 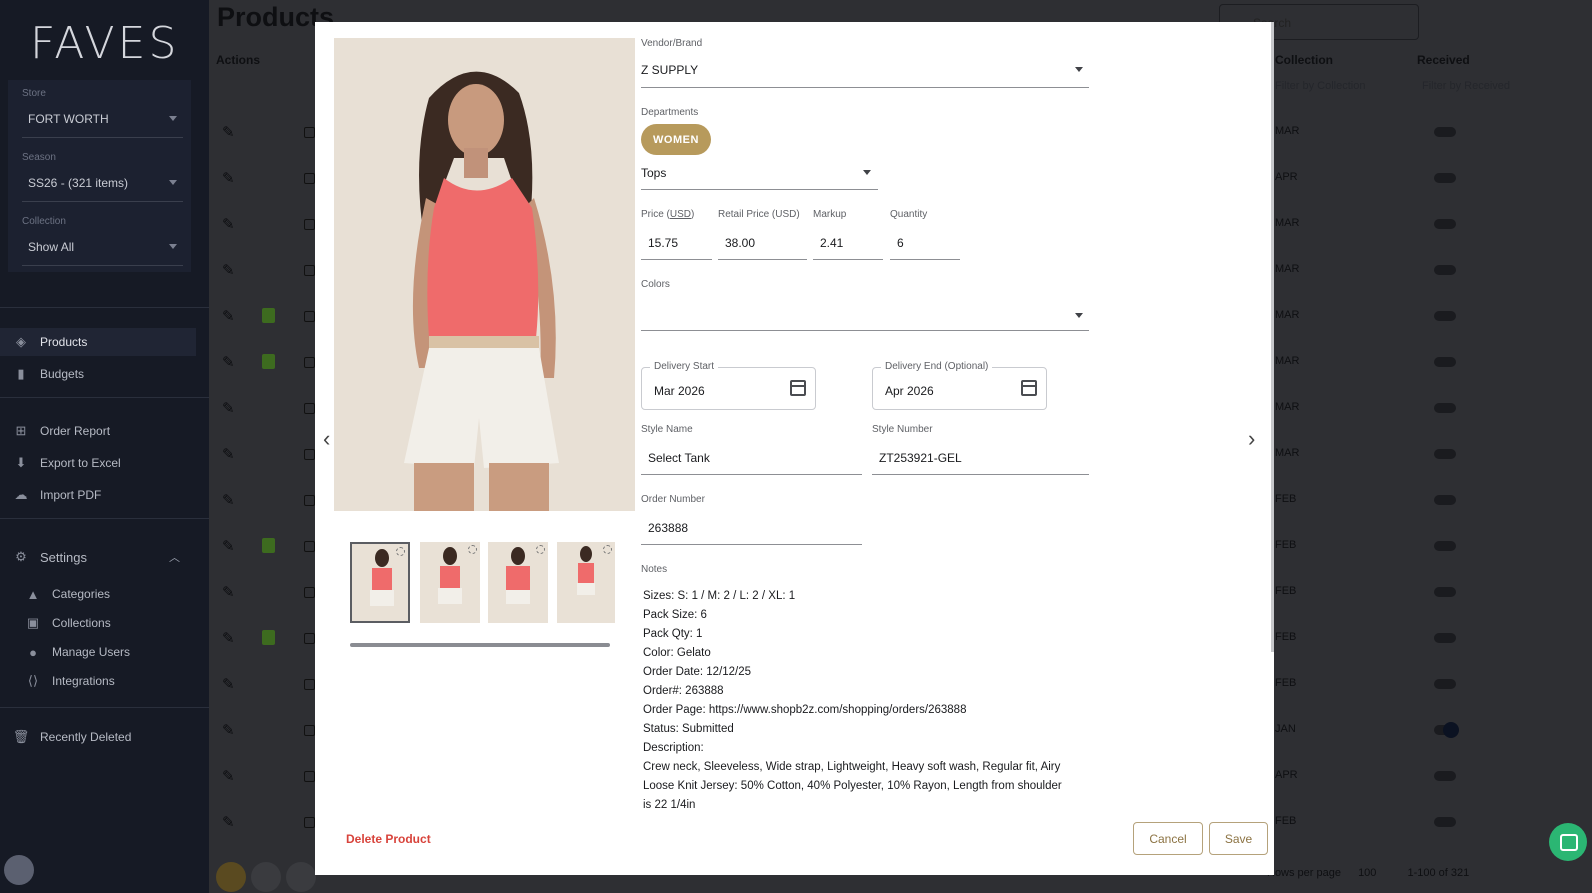 I want to click on received-column-header: Received, so click(x=1443, y=60).